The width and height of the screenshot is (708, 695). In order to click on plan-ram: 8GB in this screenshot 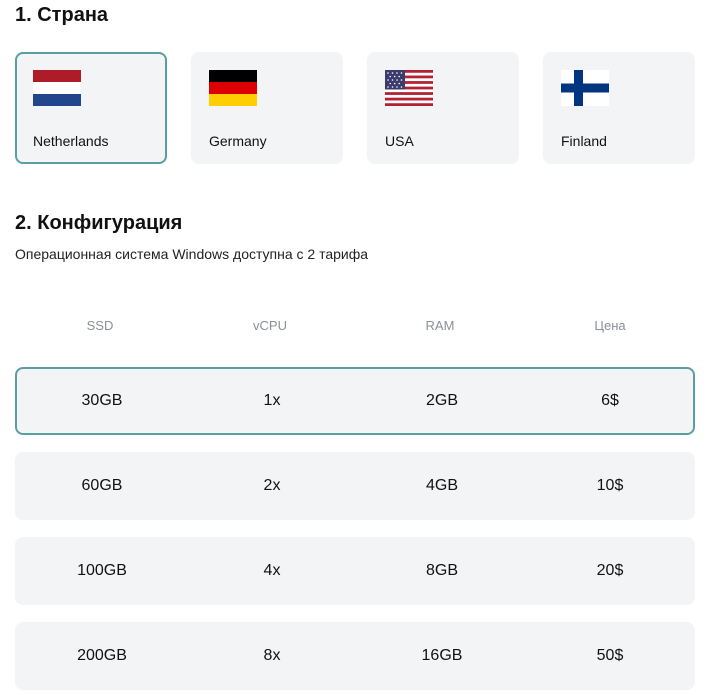, I will do `click(441, 570)`.